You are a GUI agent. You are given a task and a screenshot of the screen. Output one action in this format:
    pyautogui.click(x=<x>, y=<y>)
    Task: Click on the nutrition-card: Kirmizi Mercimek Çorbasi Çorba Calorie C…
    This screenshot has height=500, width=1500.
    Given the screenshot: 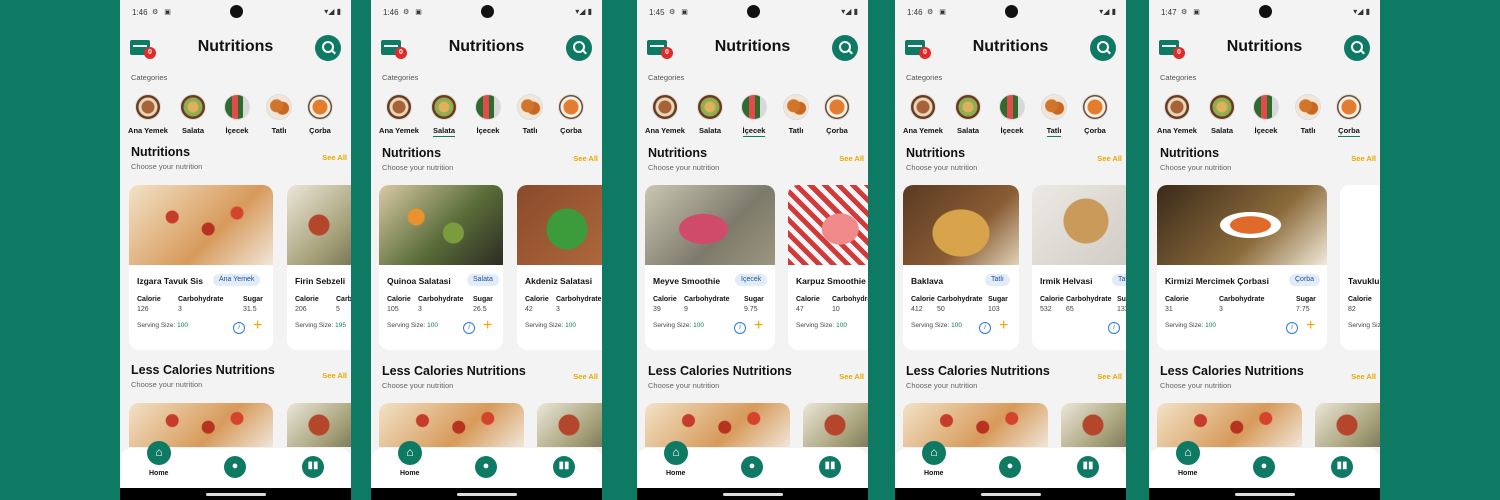 What is the action you would take?
    pyautogui.click(x=1242, y=267)
    